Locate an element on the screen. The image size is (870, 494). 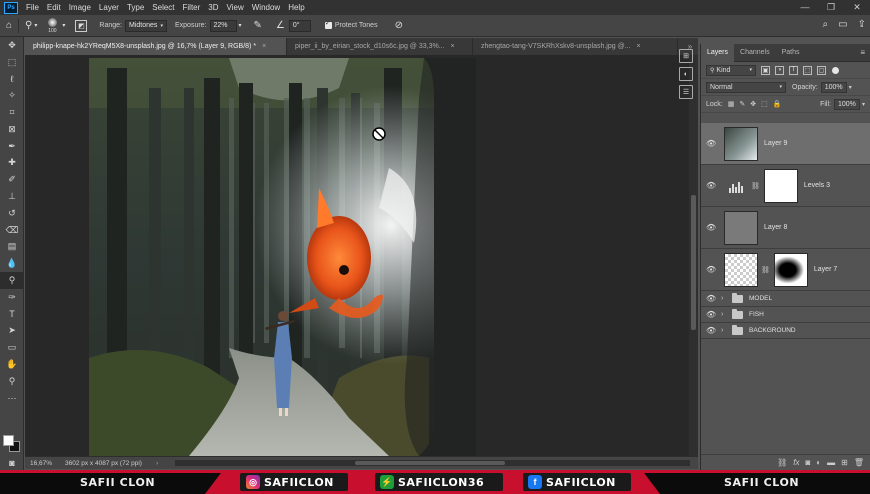
layer-name: Layer 9 is located at coordinates (775, 143).